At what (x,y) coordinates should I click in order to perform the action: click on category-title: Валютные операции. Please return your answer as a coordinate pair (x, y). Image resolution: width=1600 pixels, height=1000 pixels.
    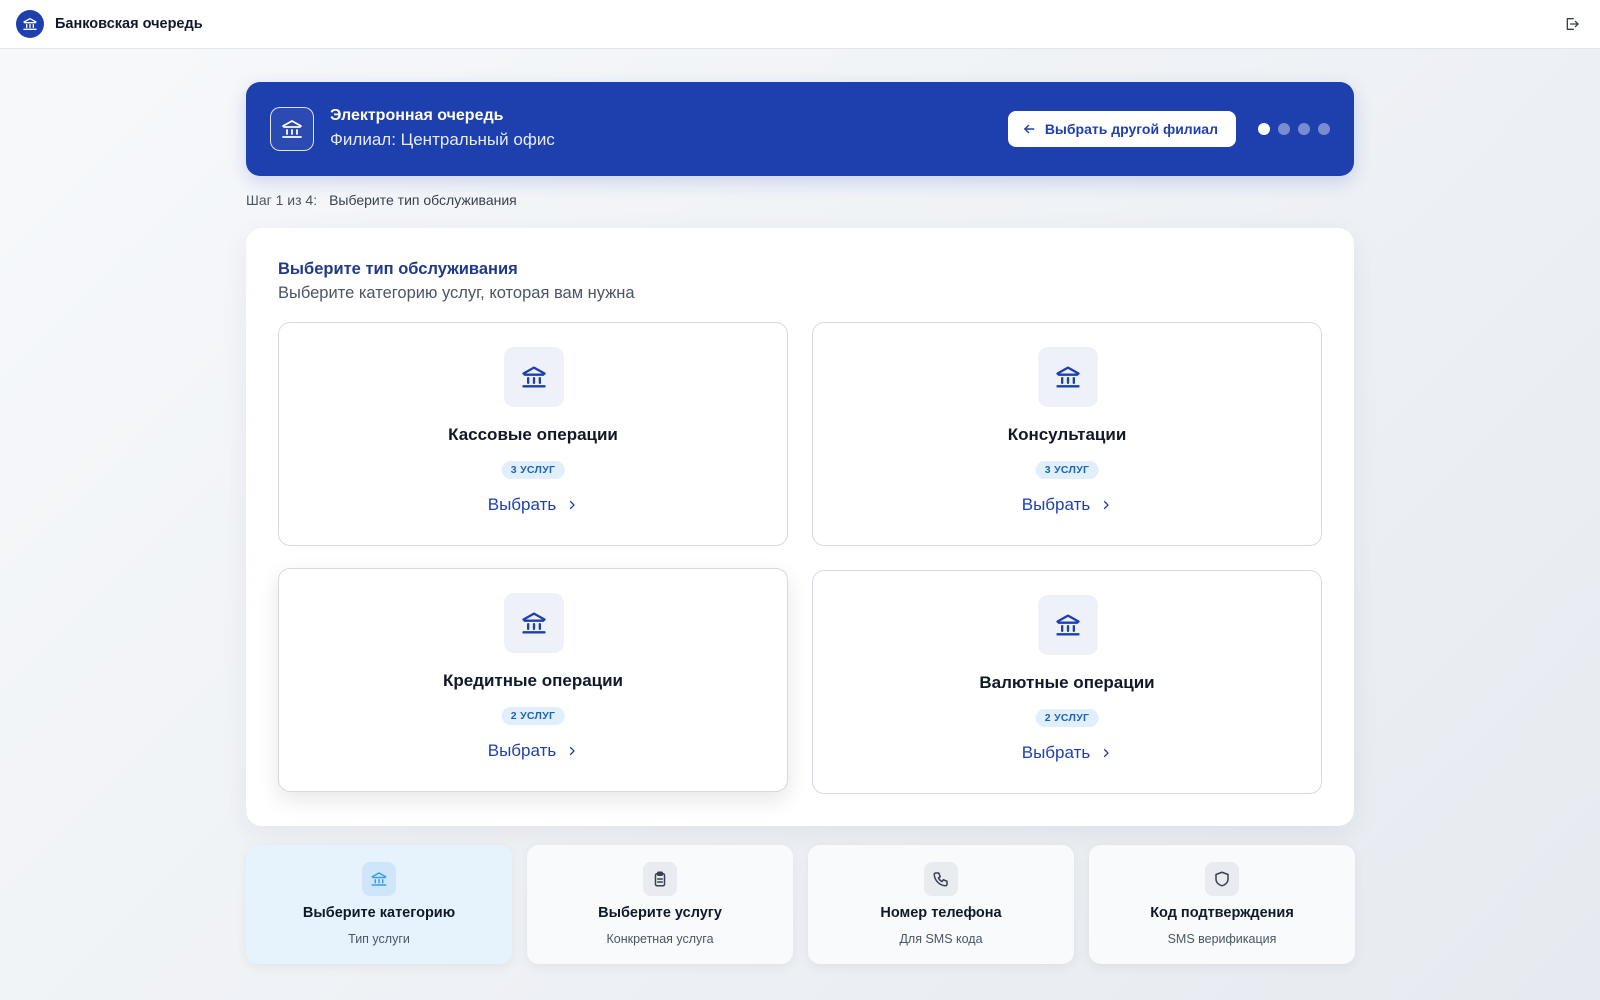
    Looking at the image, I should click on (1067, 682).